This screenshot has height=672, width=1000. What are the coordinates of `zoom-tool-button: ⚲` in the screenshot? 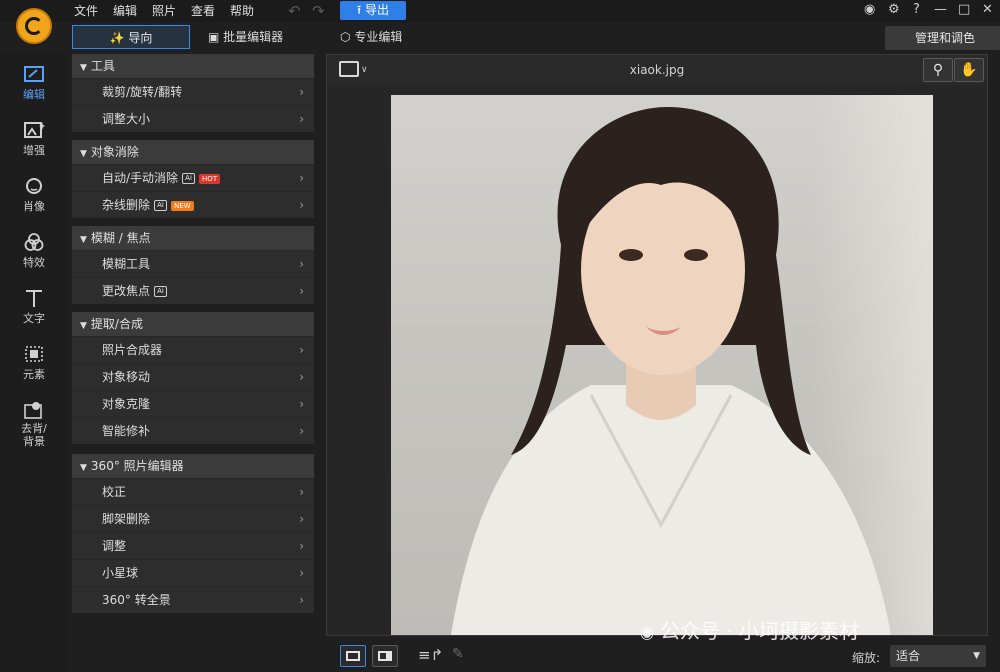 It's located at (938, 70).